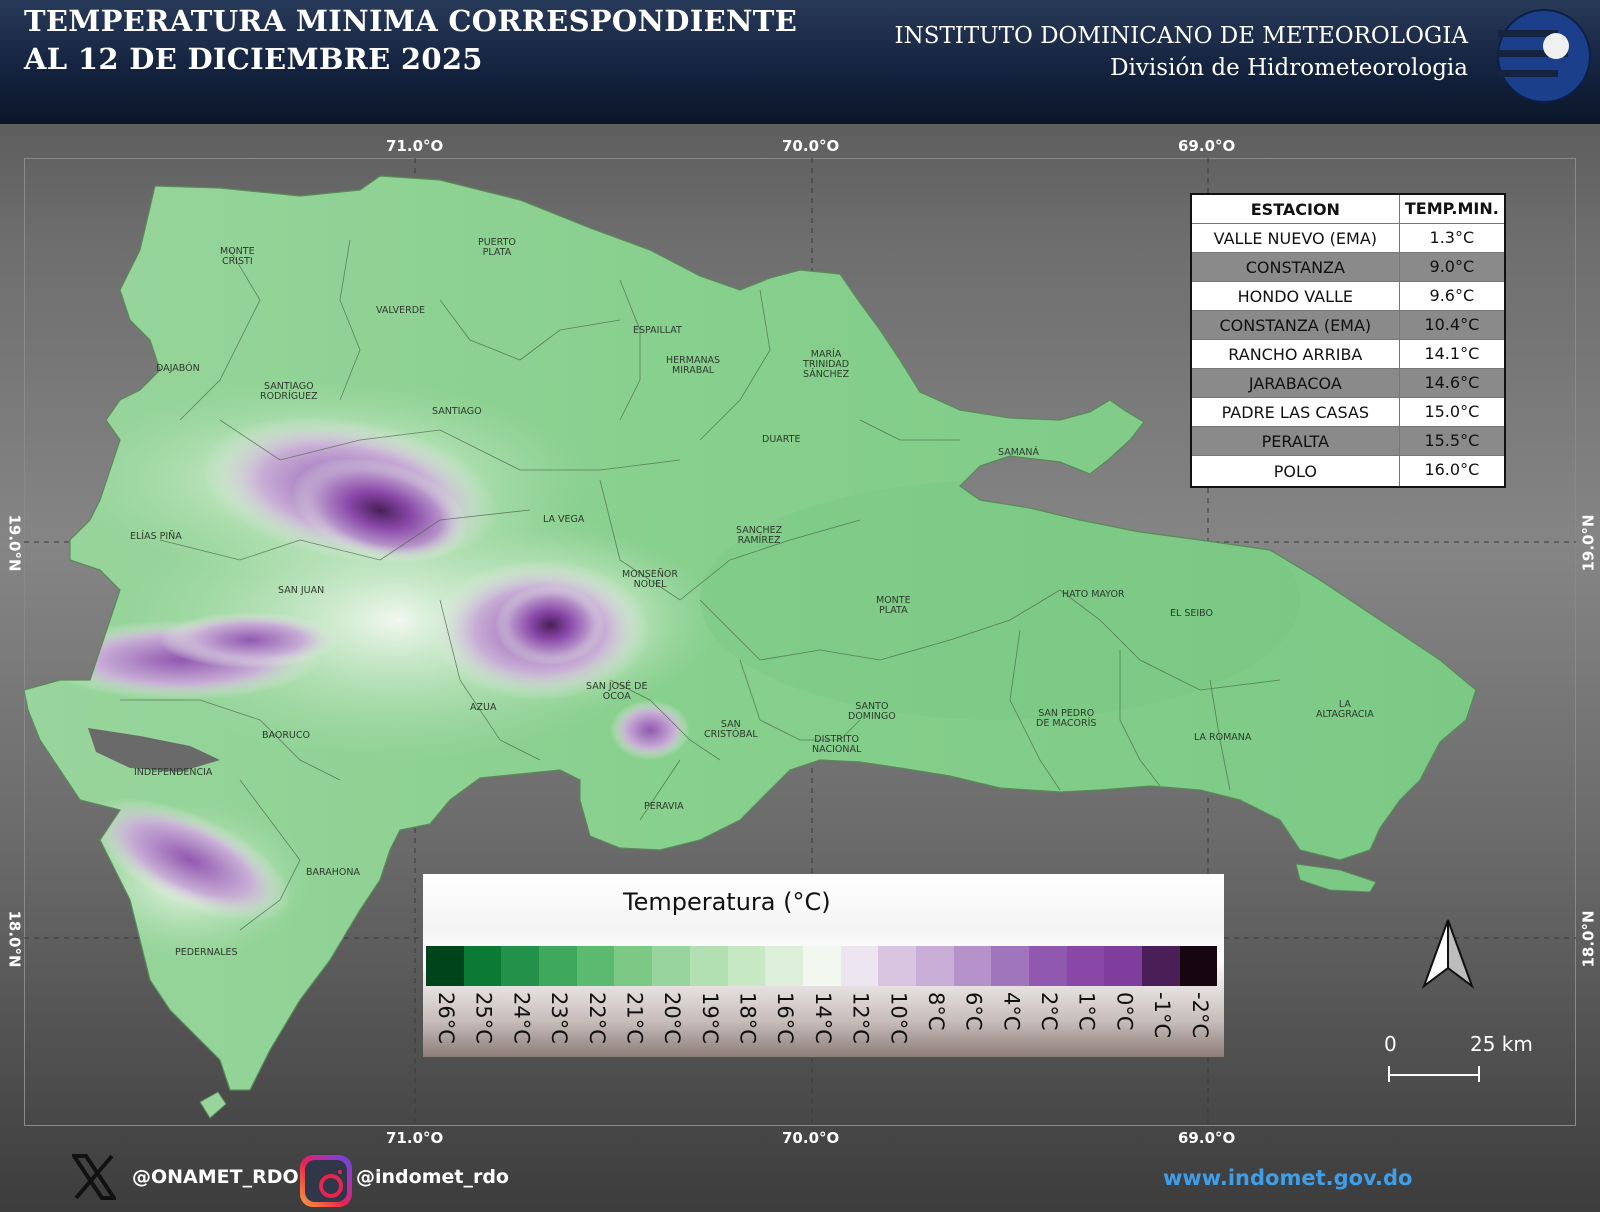  I want to click on label-san-pedro-de-macoris: SAN PEDRO DE MACORÍS, so click(1066, 718).